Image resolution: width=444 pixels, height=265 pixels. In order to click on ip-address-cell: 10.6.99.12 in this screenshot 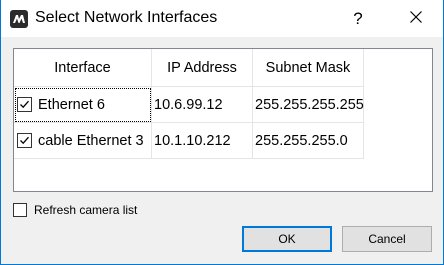, I will do `click(202, 105)`.